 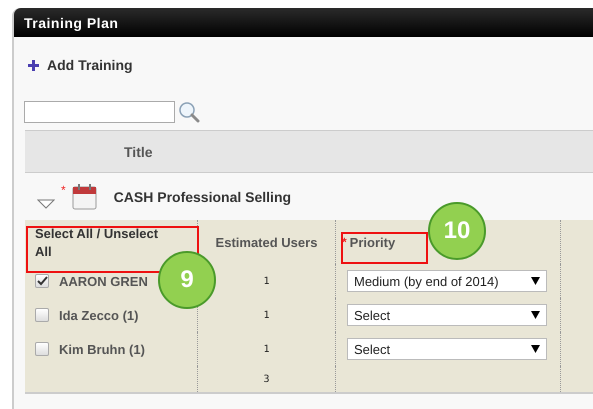 I want to click on column-header: Estimated Users, so click(x=267, y=242).